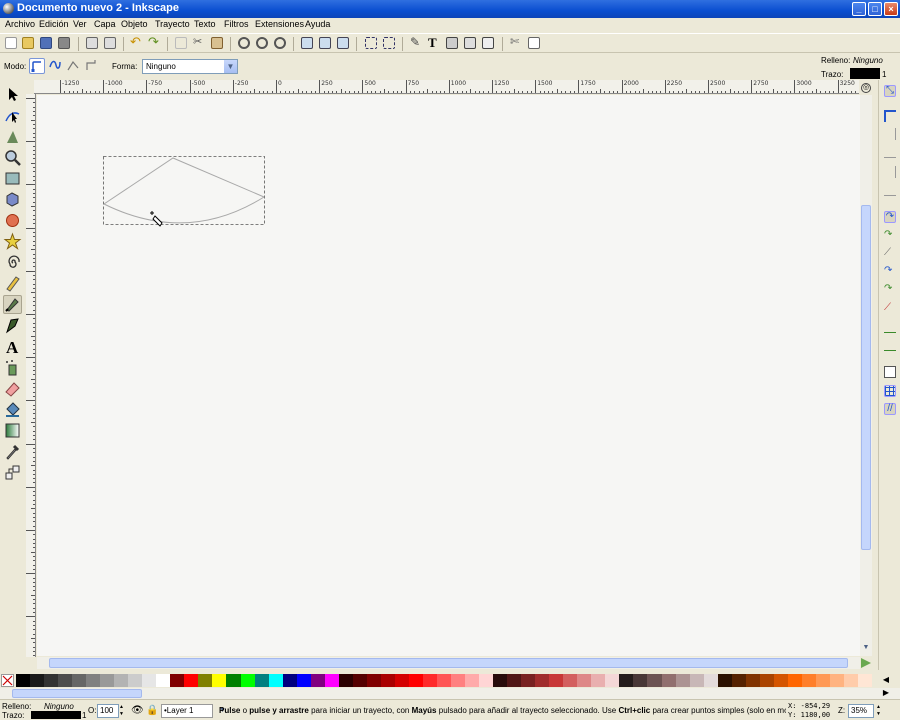 The image size is (900, 720). What do you see at coordinates (64, 43) in the screenshot?
I see `print-icon` at bounding box center [64, 43].